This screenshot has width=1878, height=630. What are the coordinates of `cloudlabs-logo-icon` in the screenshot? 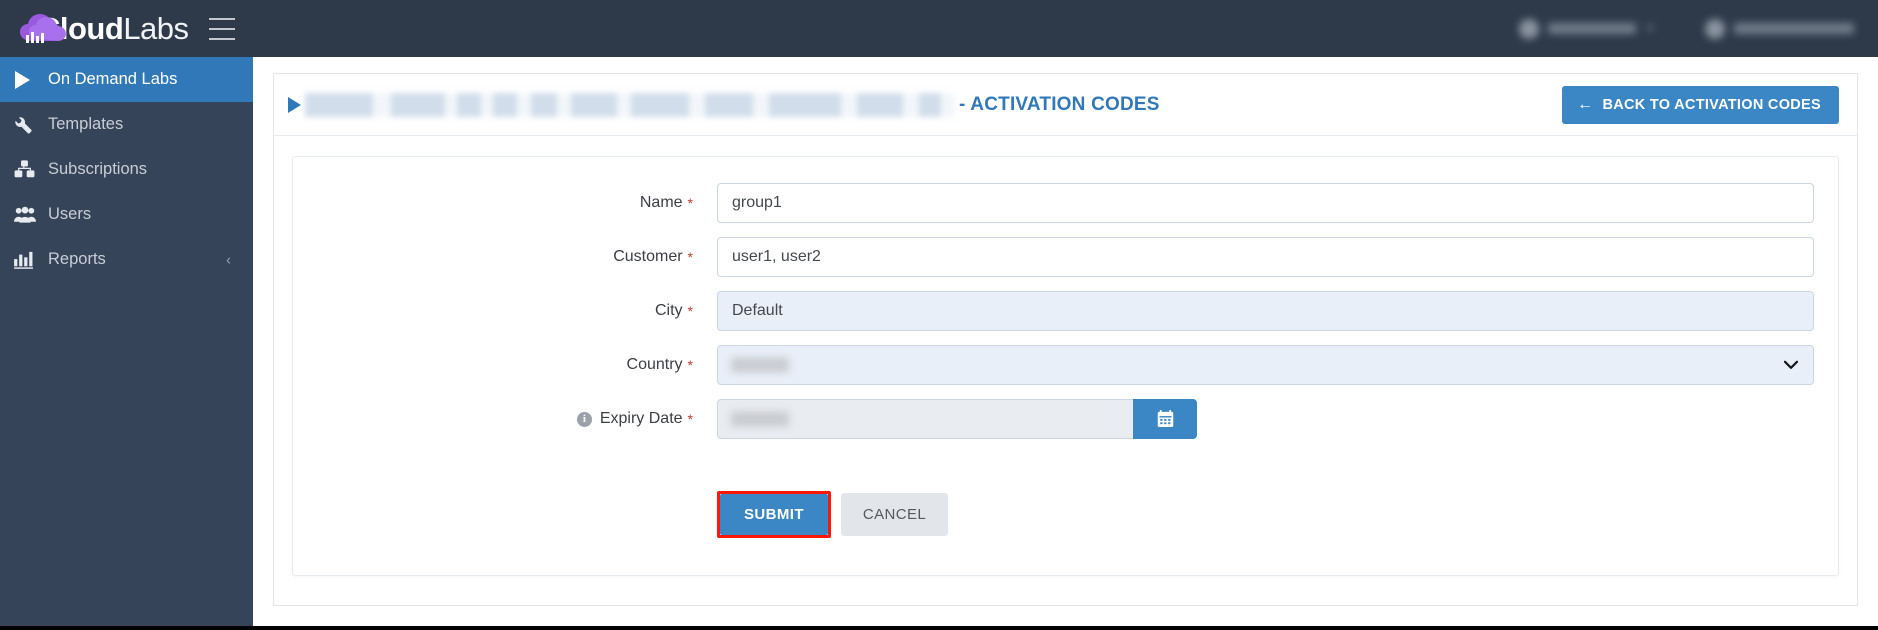 It's located at (45, 29).